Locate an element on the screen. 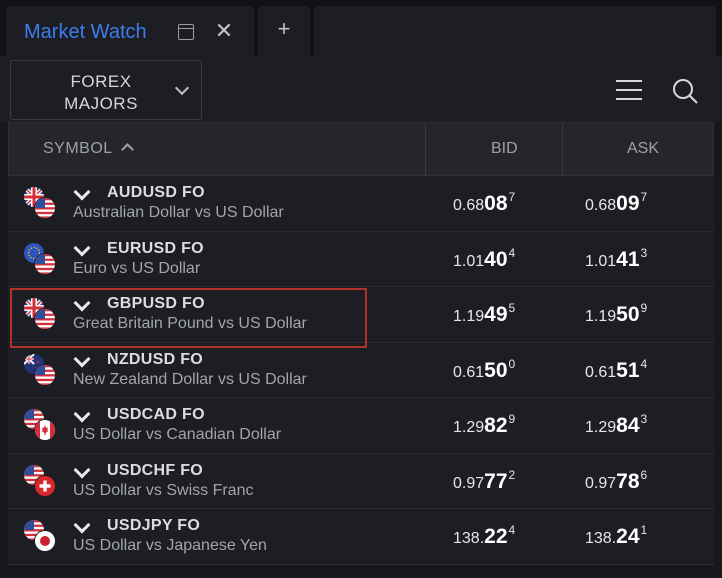  ask-price-pips: 41 is located at coordinates (628, 259).